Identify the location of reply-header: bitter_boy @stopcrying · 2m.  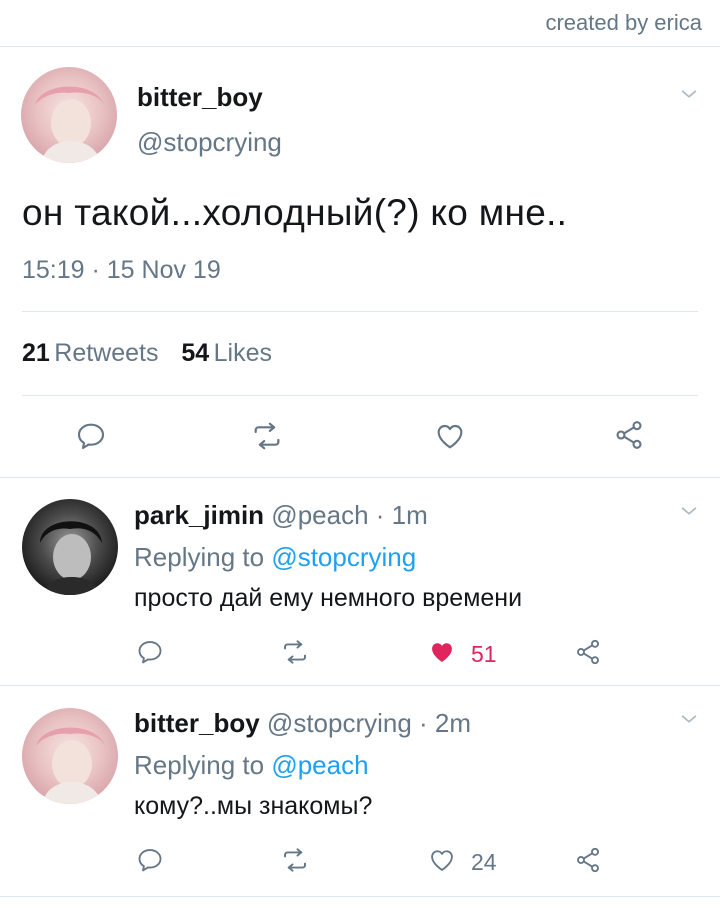
(302, 723).